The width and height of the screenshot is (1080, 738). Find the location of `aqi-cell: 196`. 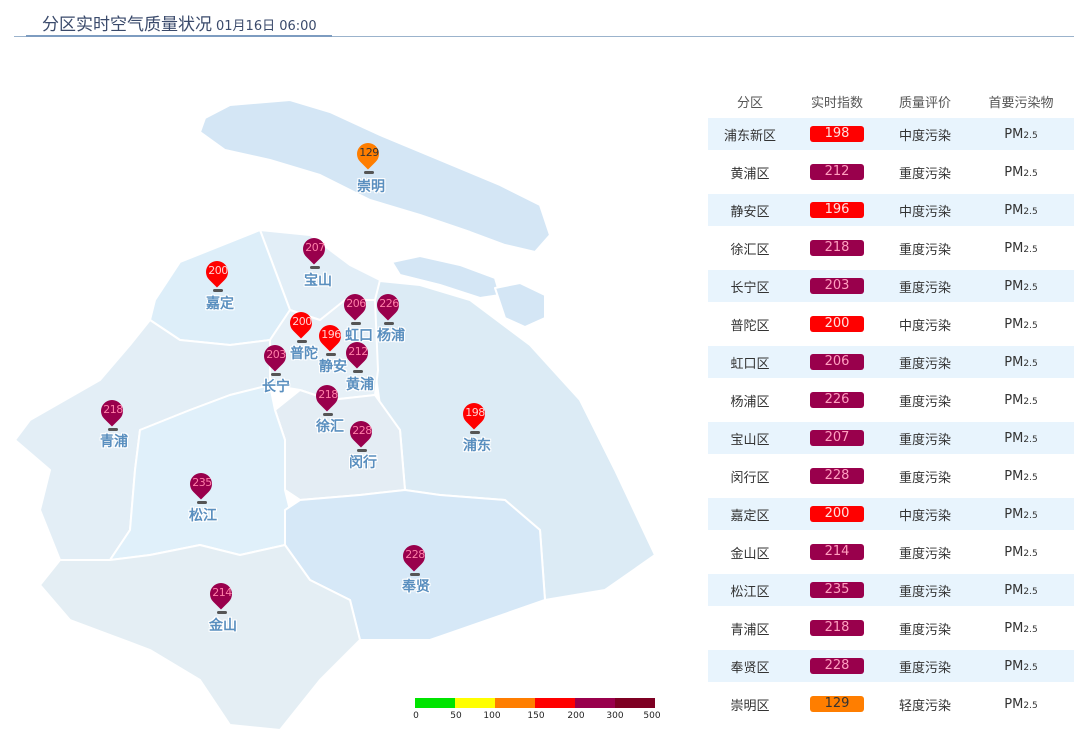

aqi-cell: 196 is located at coordinates (837, 210).